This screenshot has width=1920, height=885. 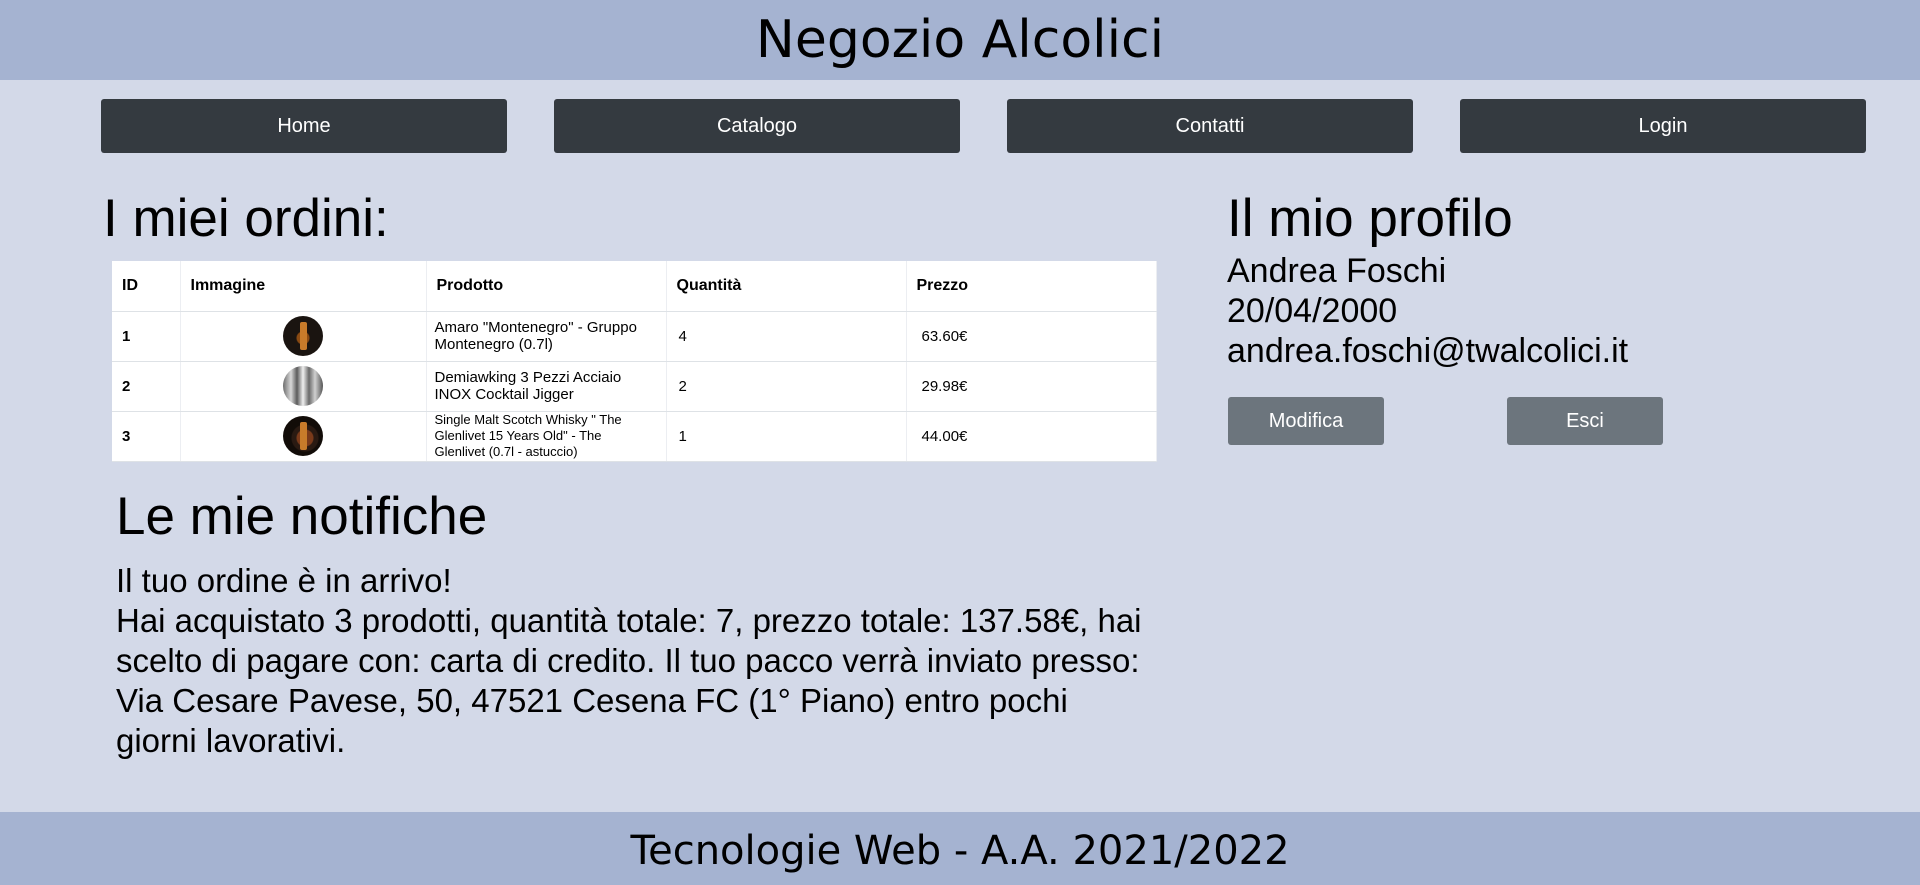 I want to click on amaro-bottle-thumbnail, so click(x=303, y=336).